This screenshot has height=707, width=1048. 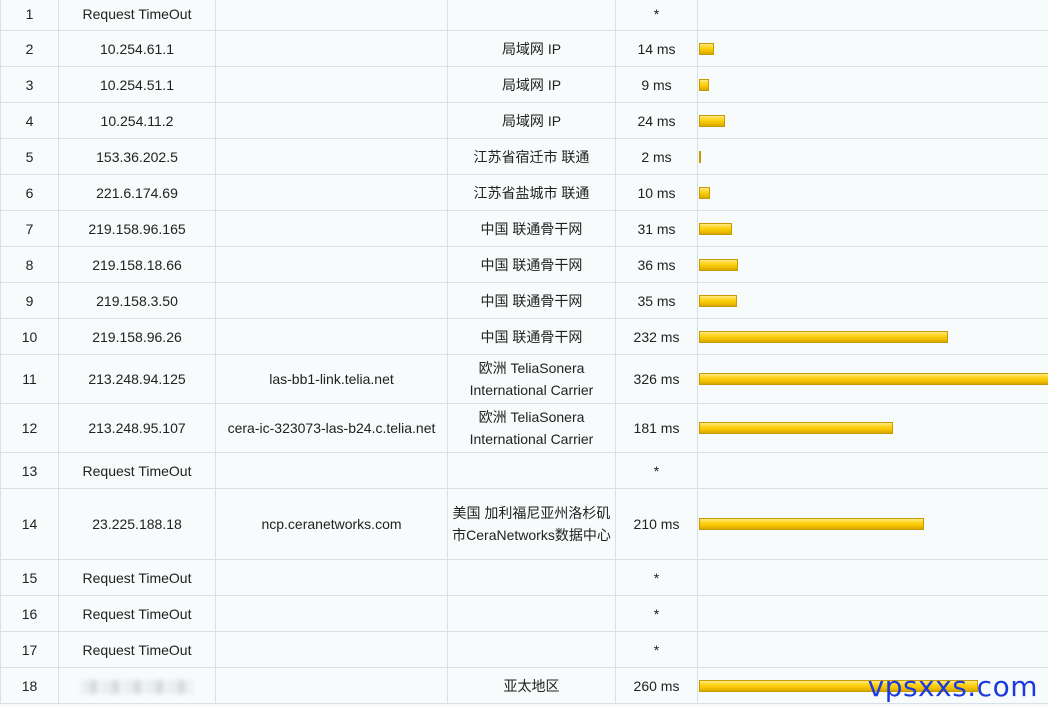 What do you see at coordinates (656, 120) in the screenshot?
I see `latency-cell: 24 ms` at bounding box center [656, 120].